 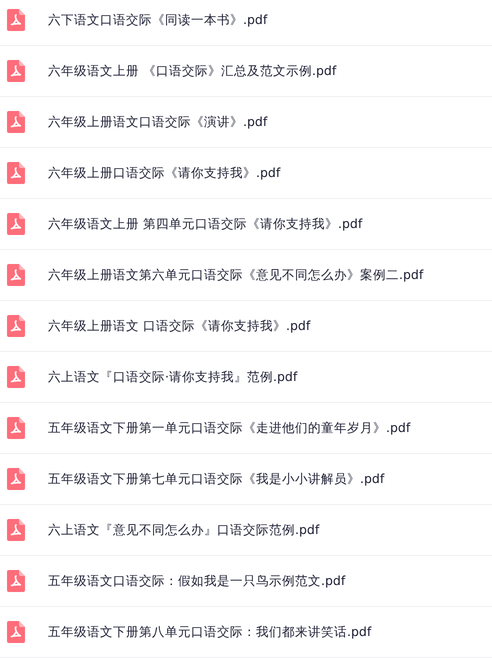 What do you see at coordinates (236, 275) in the screenshot?
I see `file-name-link: 六年级上册语文第六单元口语交际《意见不同怎么办》案例二.pdf` at bounding box center [236, 275].